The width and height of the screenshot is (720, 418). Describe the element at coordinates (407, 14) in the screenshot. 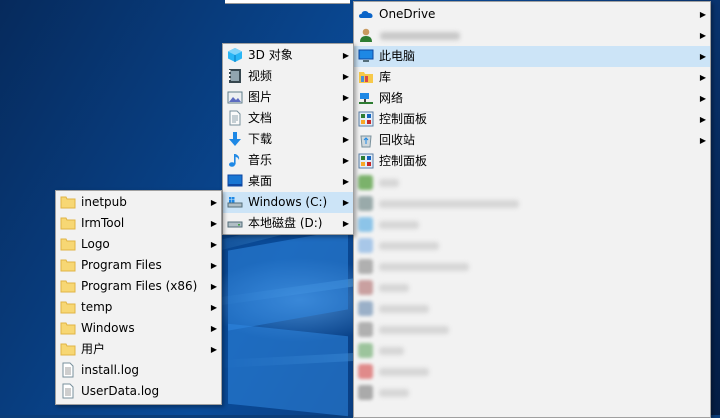

I see `menu-item-label: OneDrive` at that location.